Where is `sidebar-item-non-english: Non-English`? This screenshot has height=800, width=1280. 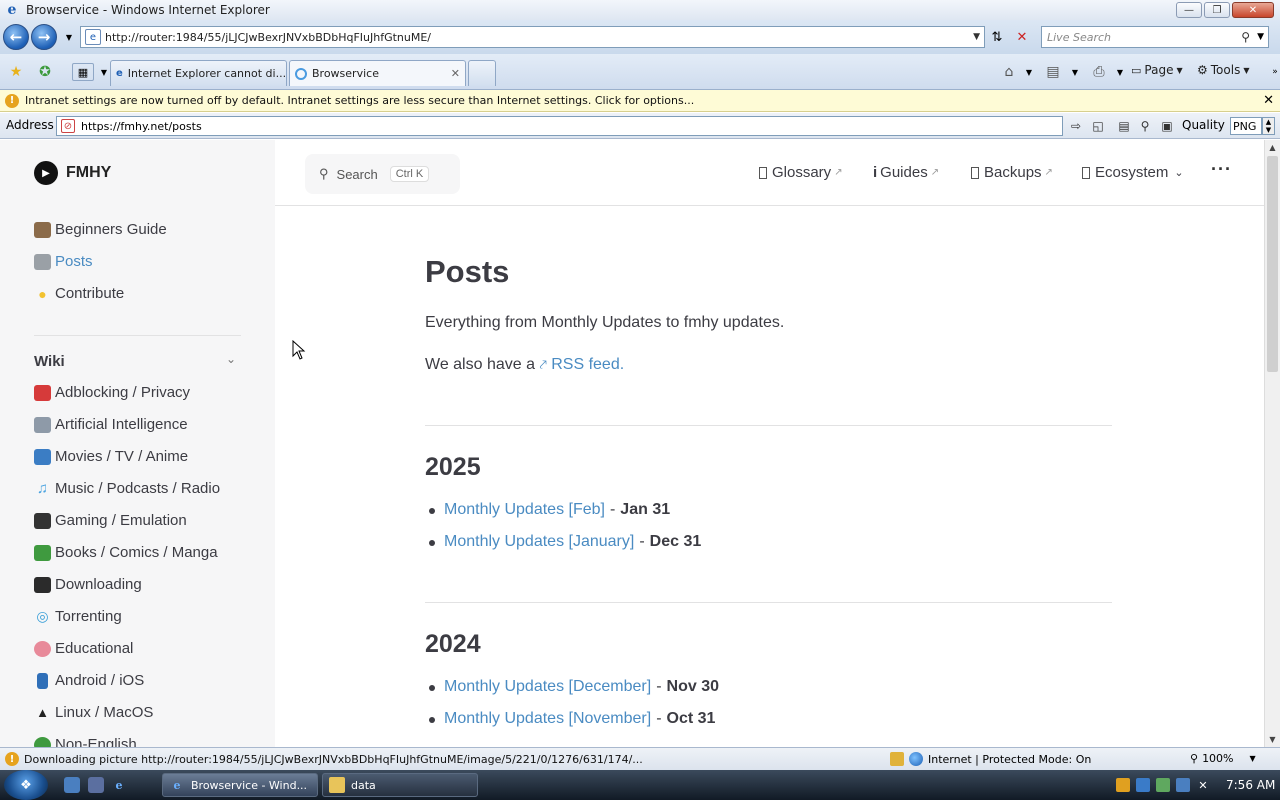
sidebar-item-non-english: Non-English is located at coordinates (85, 741).